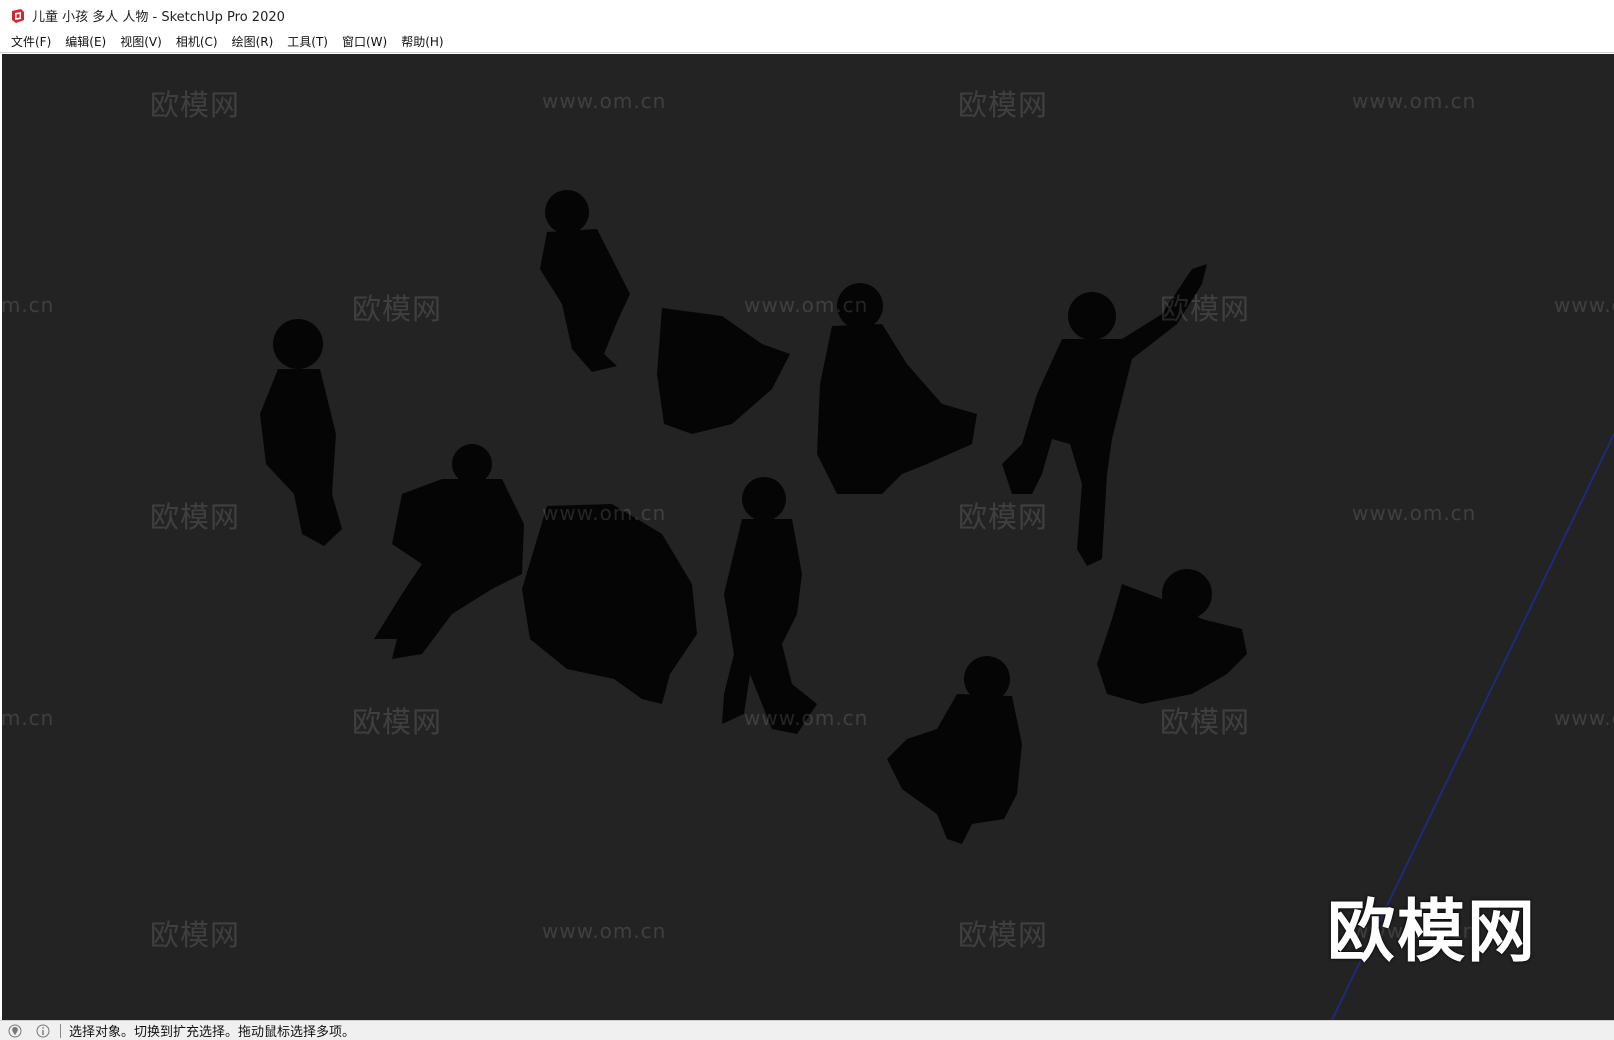  What do you see at coordinates (18, 15) in the screenshot?
I see `sketchup-logo-icon` at bounding box center [18, 15].